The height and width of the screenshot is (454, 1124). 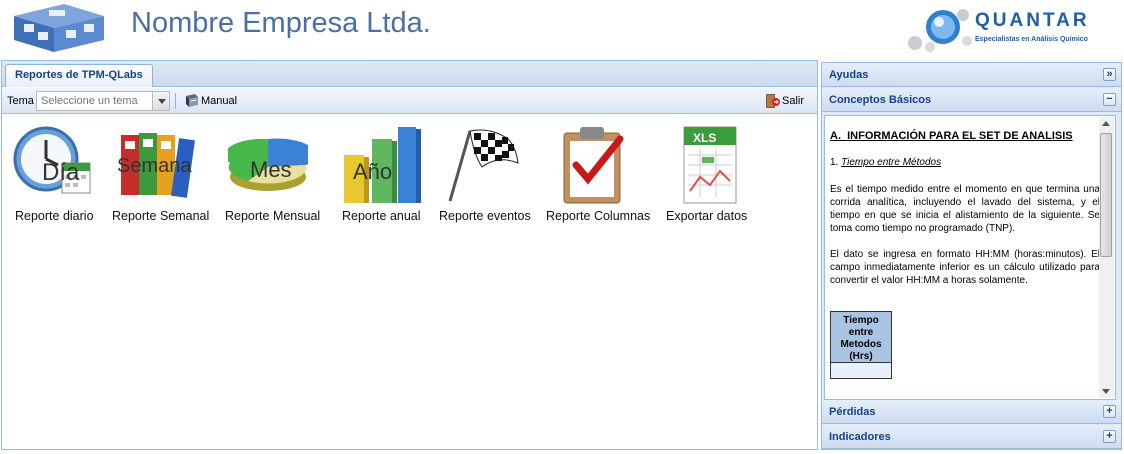 I want to click on tiempo-table: Tiempo entre Metodos (Hrs), so click(x=861, y=345).